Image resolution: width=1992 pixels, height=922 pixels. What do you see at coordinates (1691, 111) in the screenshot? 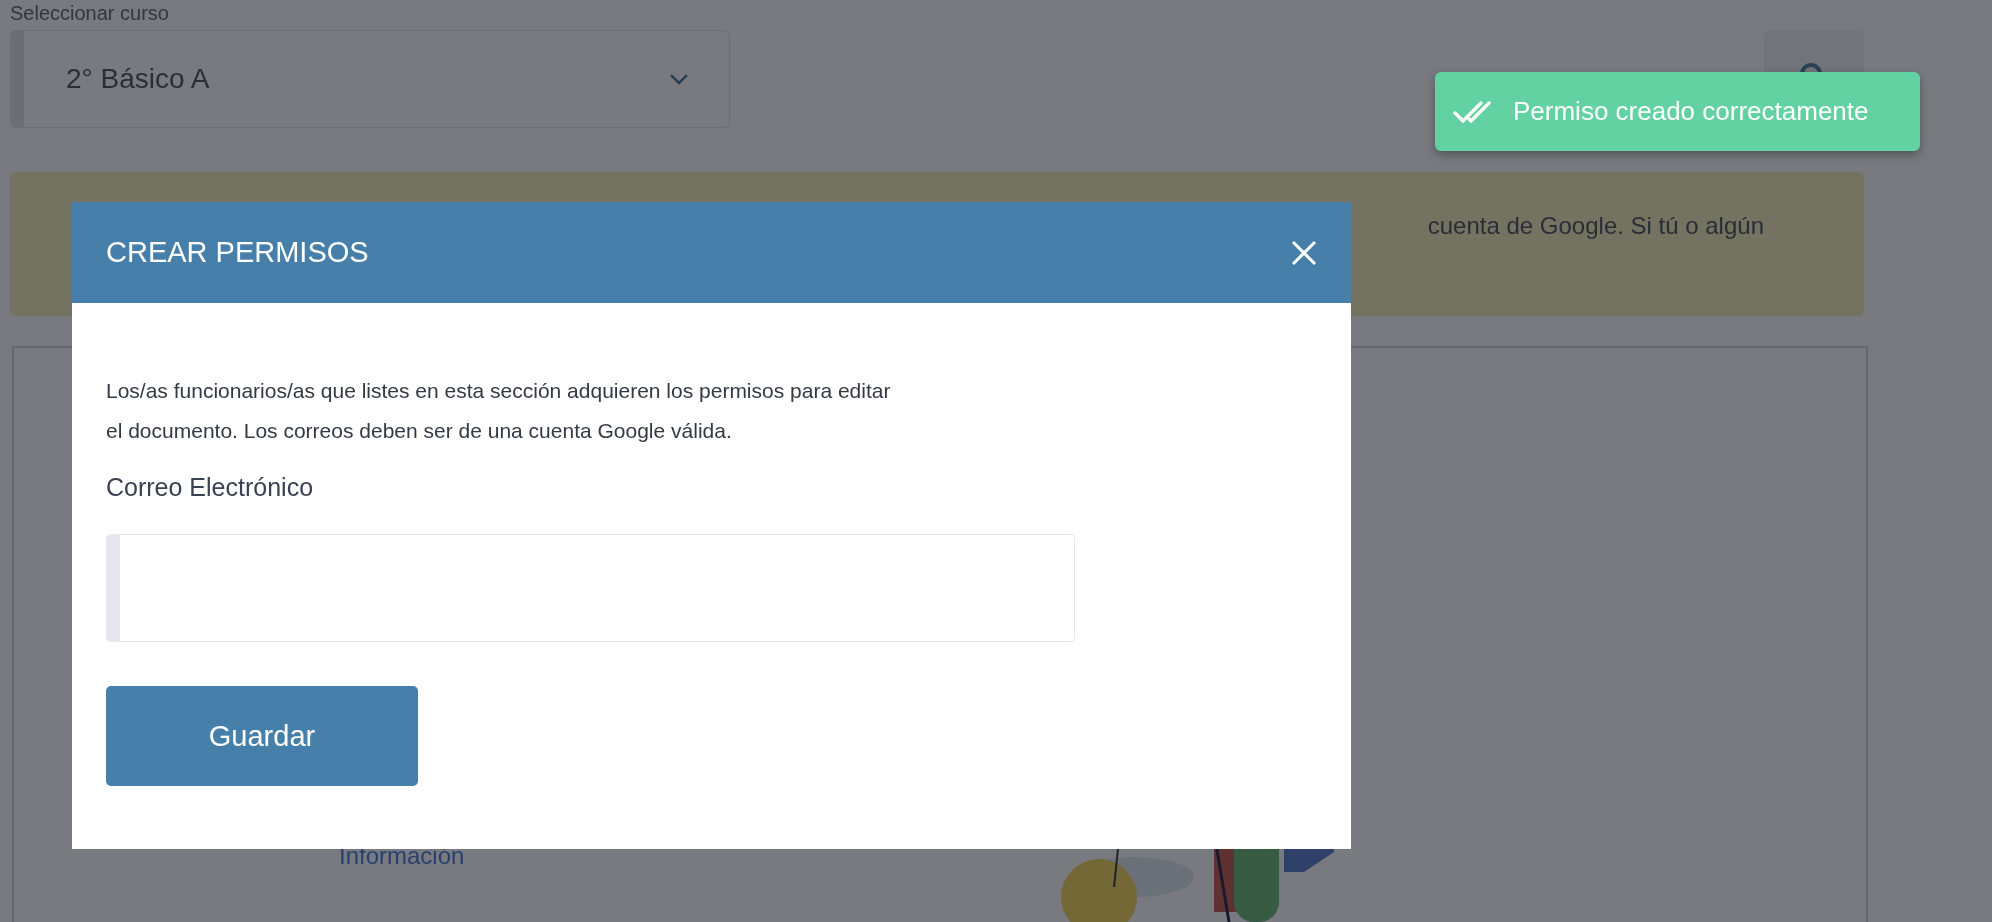
I see `toast-message: Permiso creado correctamente` at bounding box center [1691, 111].